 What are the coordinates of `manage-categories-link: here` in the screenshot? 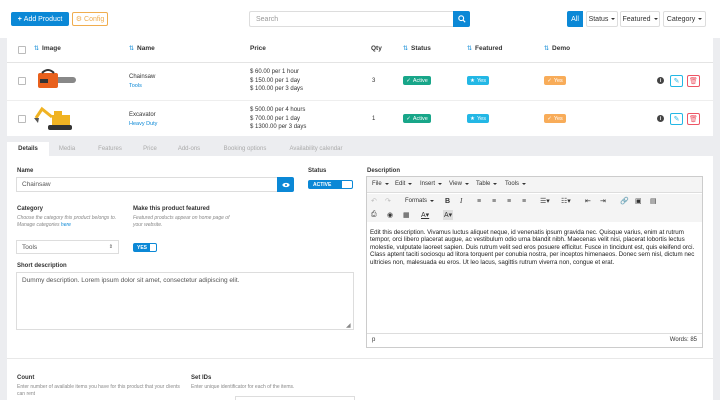 It's located at (66, 225).